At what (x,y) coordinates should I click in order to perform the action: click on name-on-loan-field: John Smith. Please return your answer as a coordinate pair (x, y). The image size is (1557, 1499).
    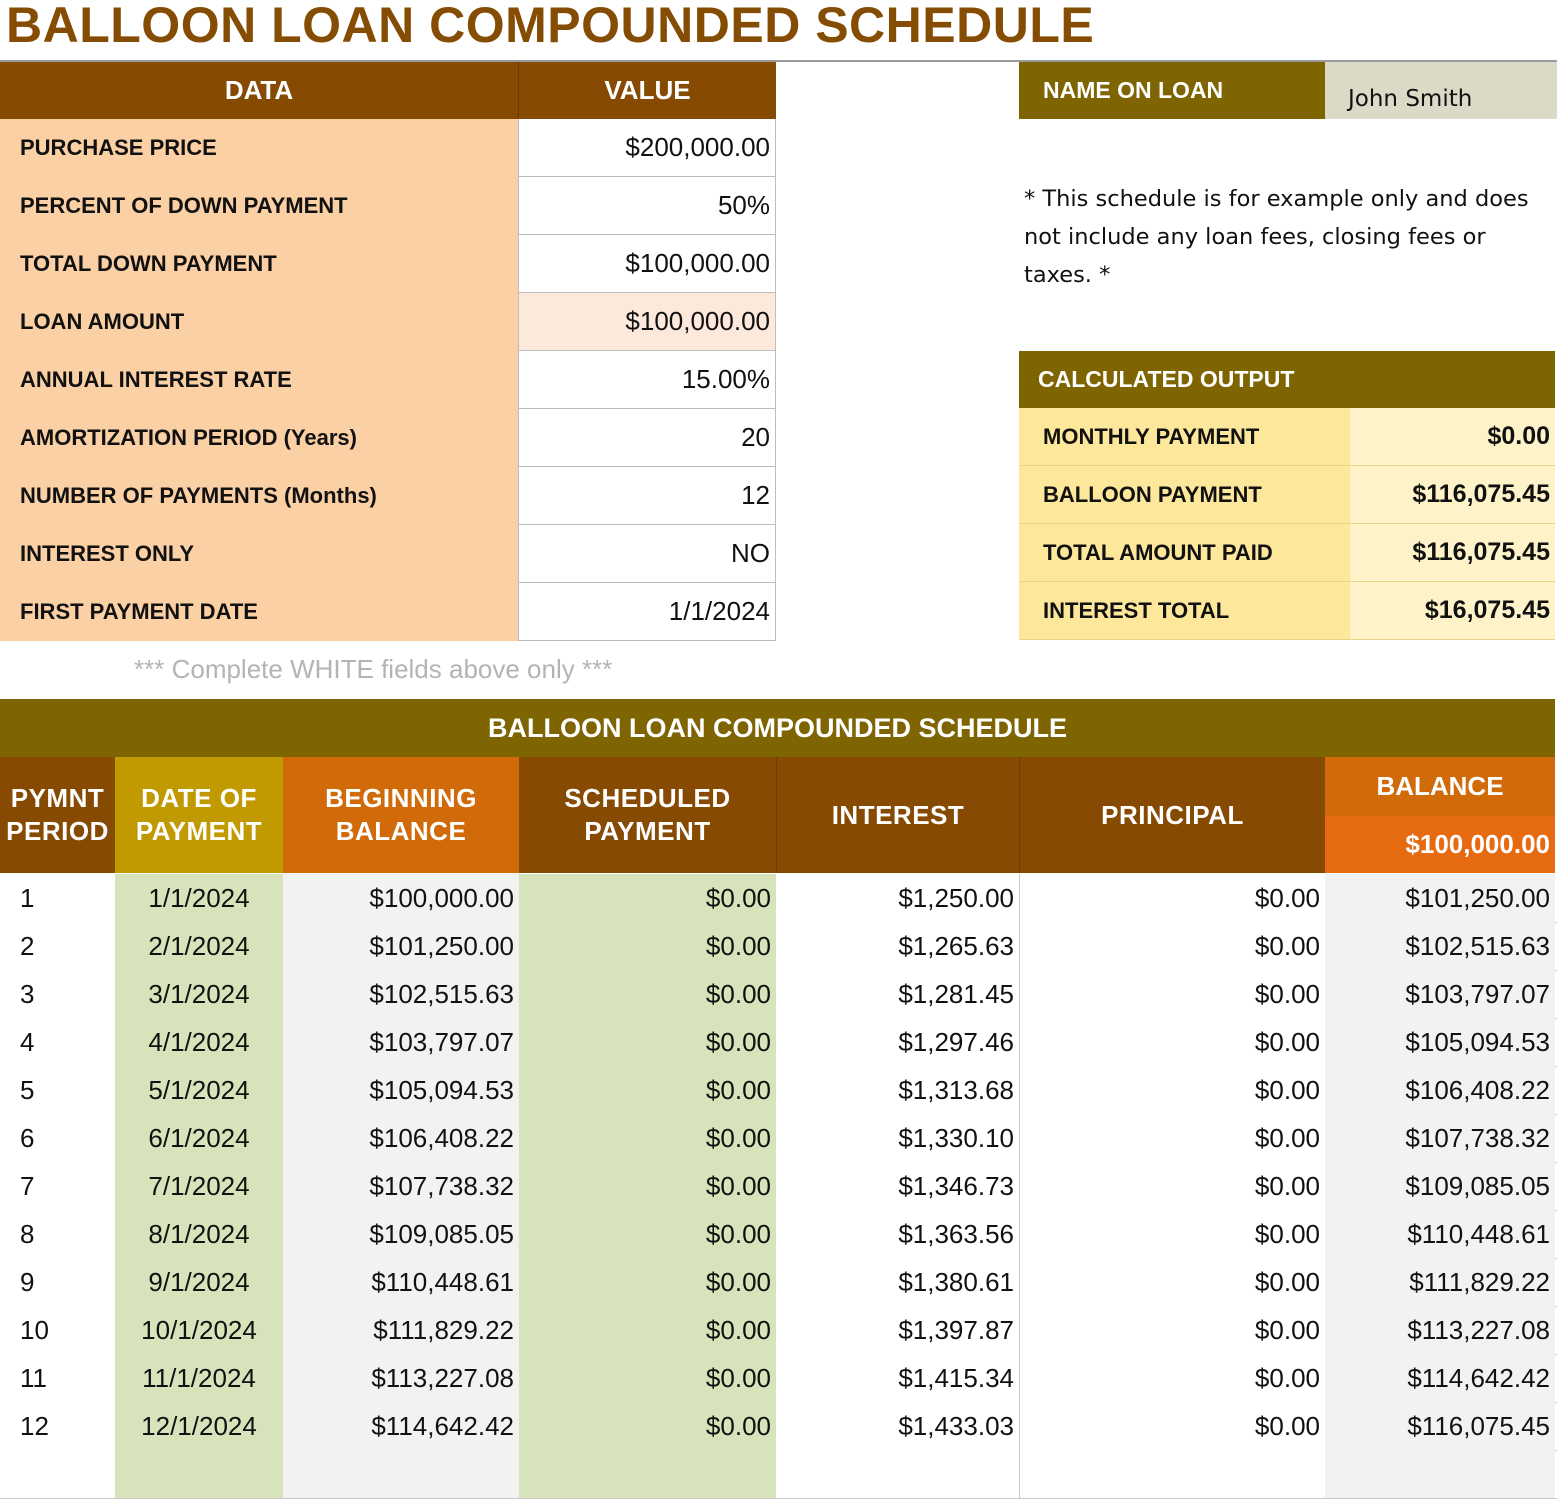
    Looking at the image, I should click on (1441, 90).